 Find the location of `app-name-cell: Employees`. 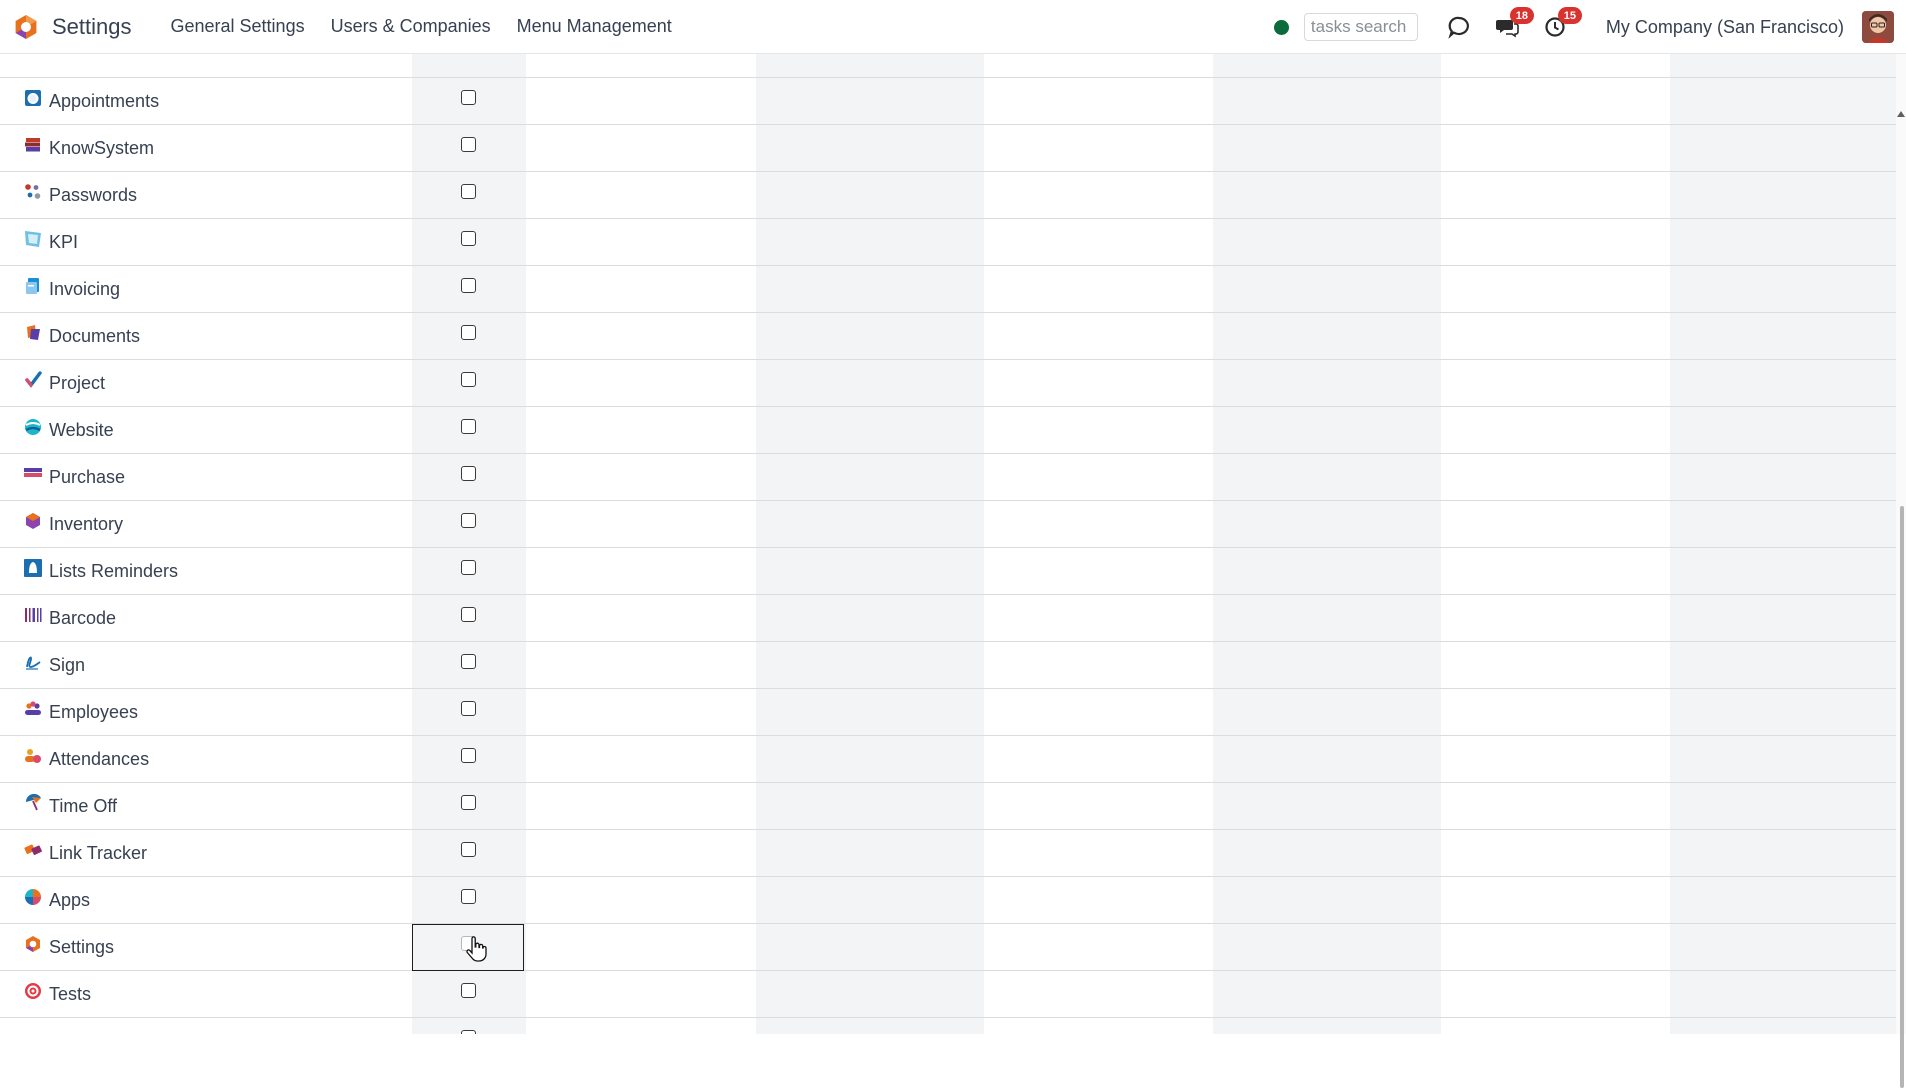

app-name-cell: Employees is located at coordinates (81, 712).